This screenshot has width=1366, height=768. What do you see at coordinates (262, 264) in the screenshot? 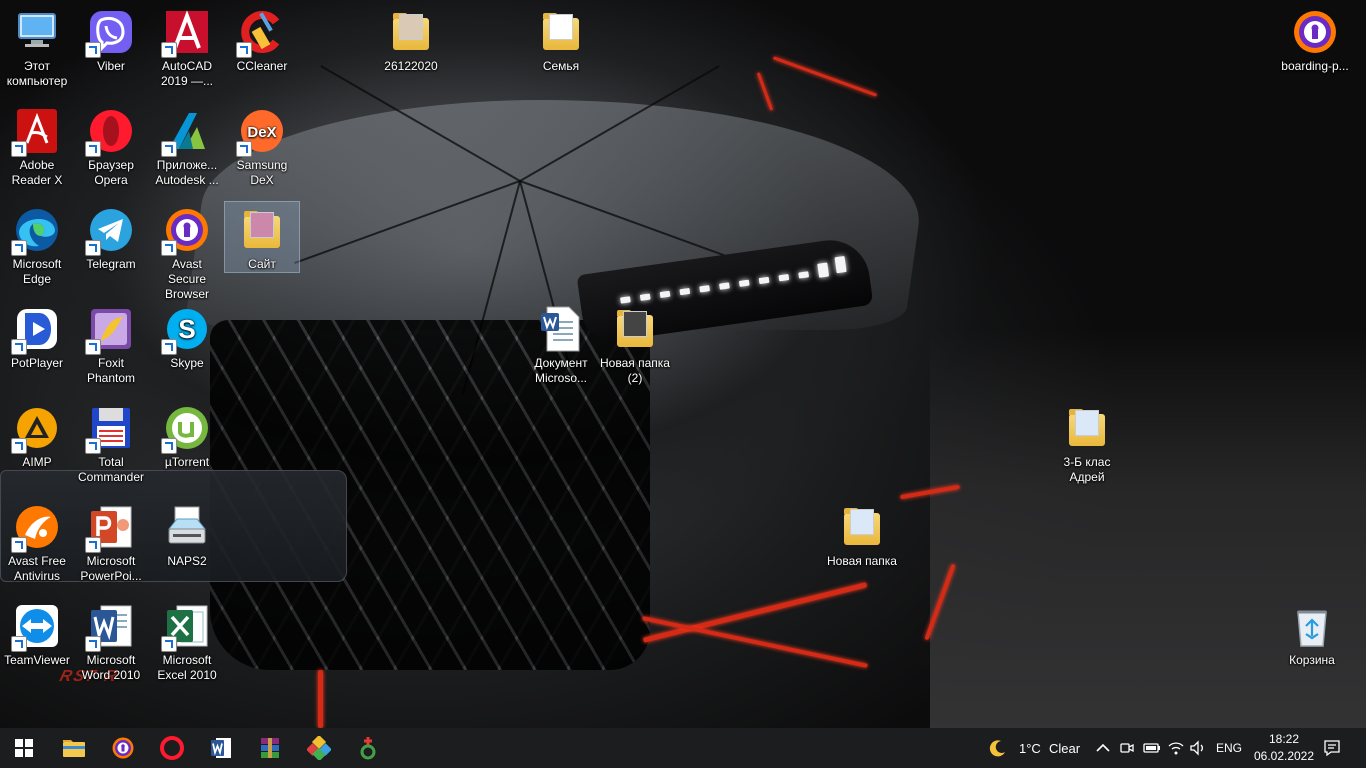
I see `icon-label: Сайт` at bounding box center [262, 264].